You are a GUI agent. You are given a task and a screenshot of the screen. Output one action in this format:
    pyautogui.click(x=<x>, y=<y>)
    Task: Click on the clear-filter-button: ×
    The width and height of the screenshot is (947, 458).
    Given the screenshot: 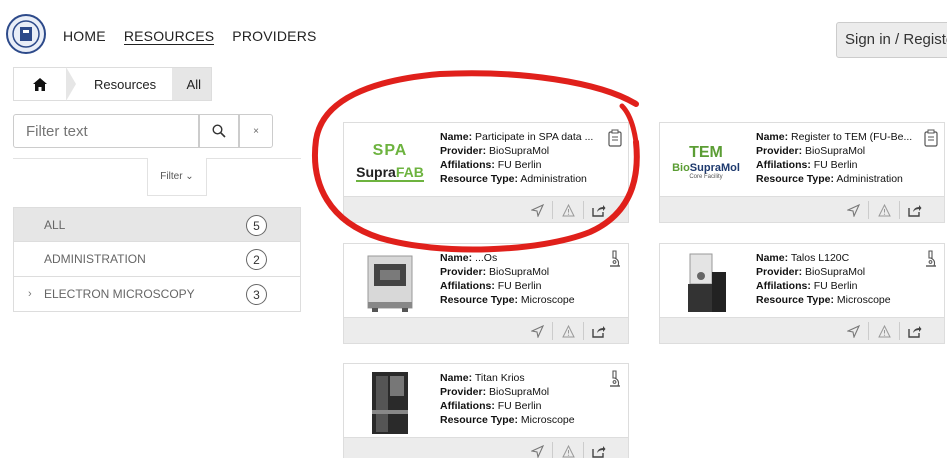 What is the action you would take?
    pyautogui.click(x=256, y=131)
    